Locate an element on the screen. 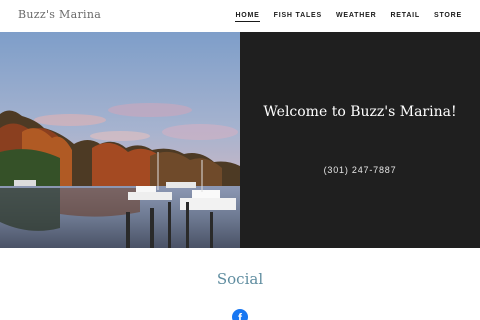 This screenshot has width=480, height=320. nav-weather: WEATHER is located at coordinates (356, 17).